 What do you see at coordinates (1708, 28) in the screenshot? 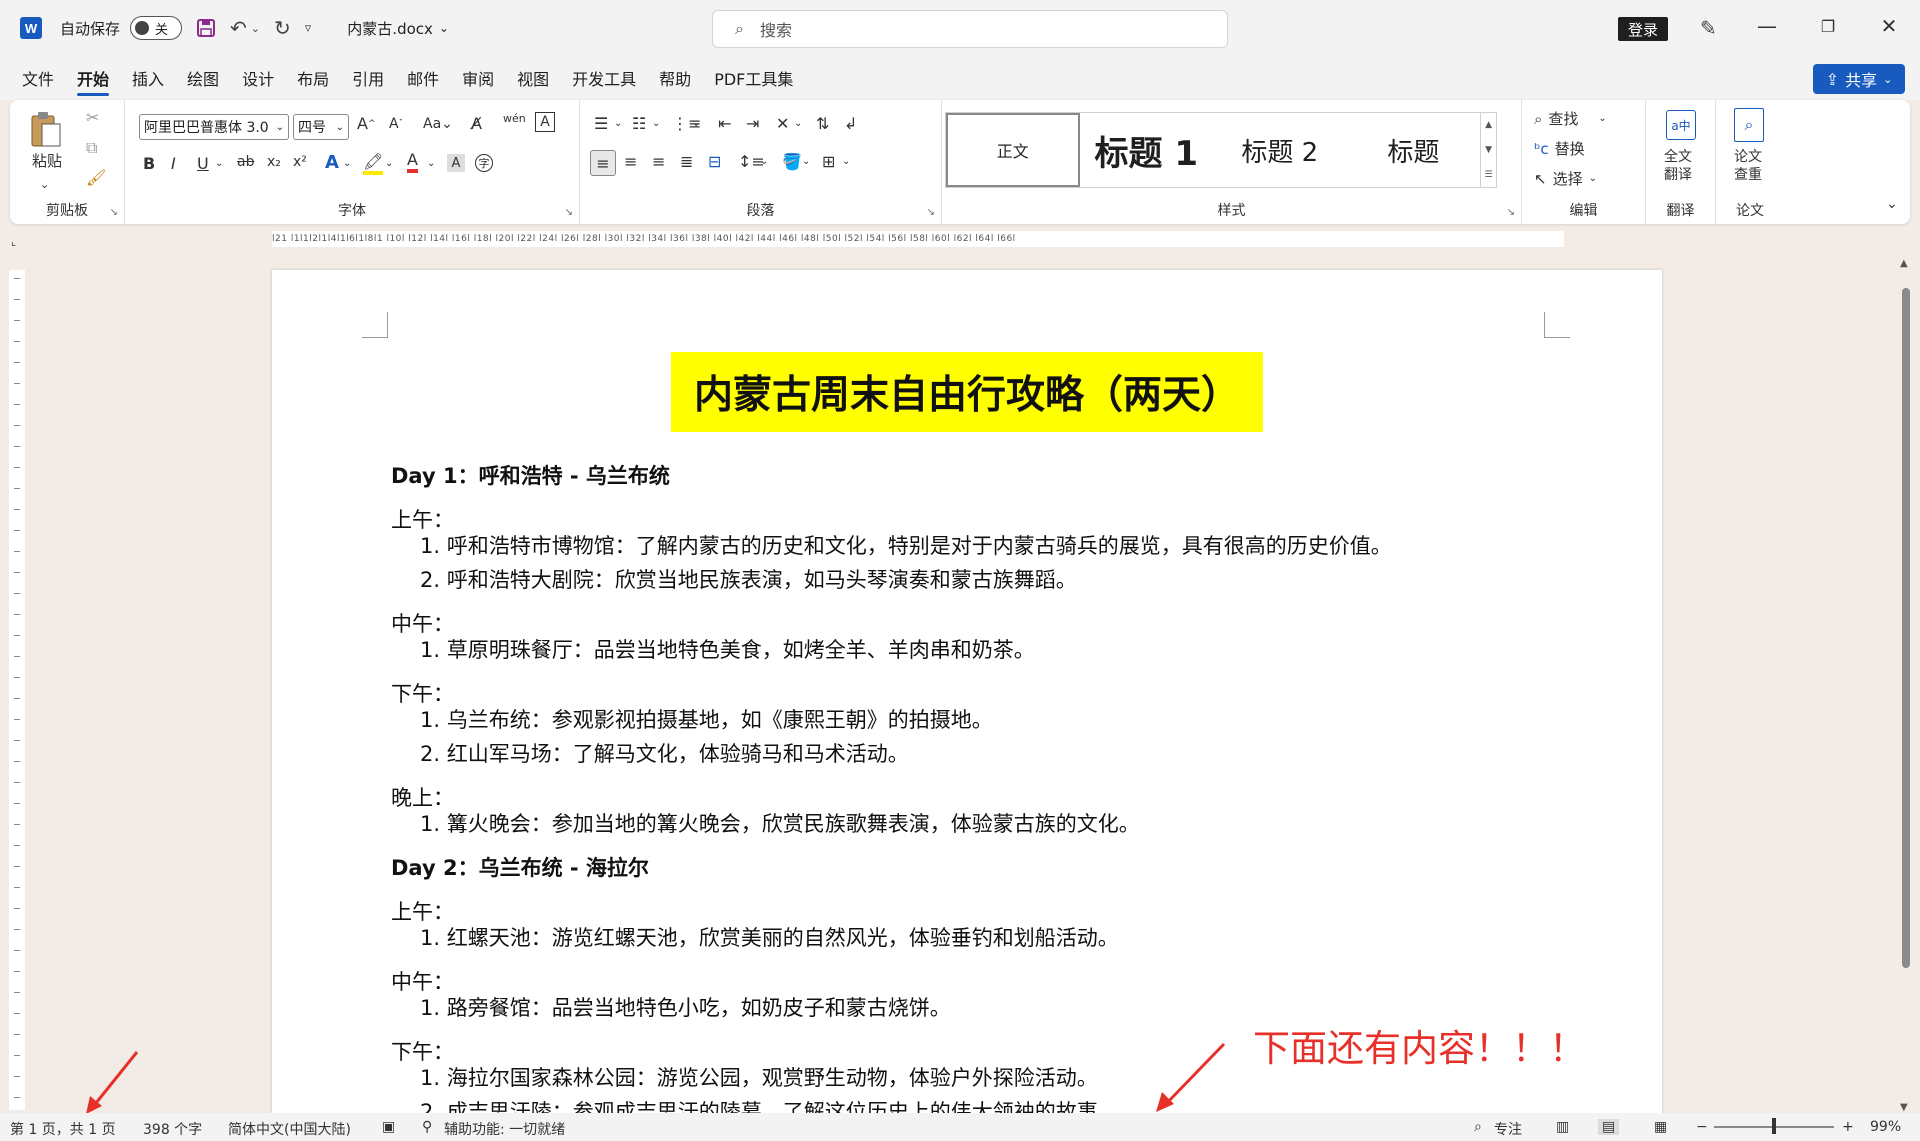
I see `pen-icon: ✎` at bounding box center [1708, 28].